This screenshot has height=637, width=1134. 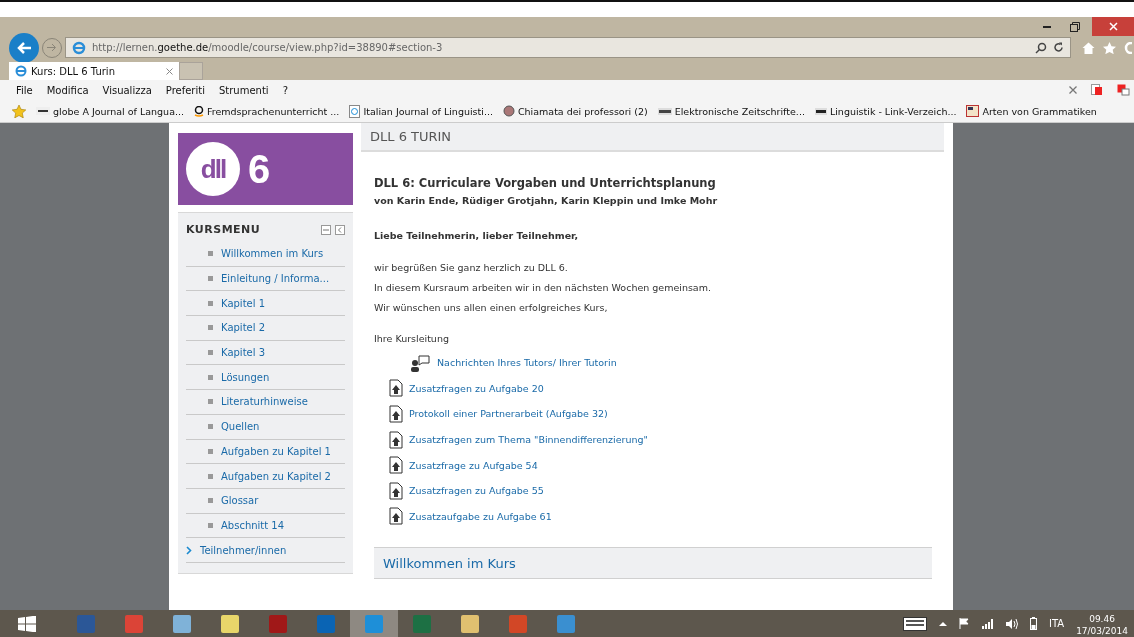 What do you see at coordinates (1033, 623) in the screenshot?
I see `battery-icon` at bounding box center [1033, 623].